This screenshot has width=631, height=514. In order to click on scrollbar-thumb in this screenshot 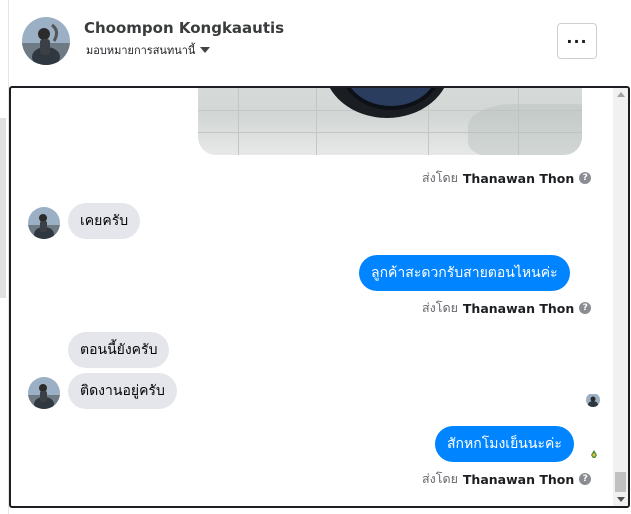, I will do `click(620, 482)`.